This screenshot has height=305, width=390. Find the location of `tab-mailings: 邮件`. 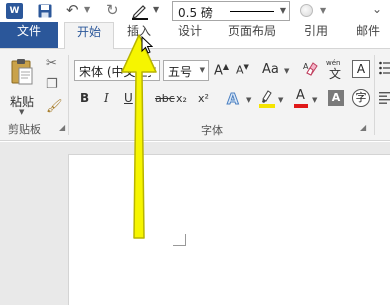

tab-mailings: 邮件 is located at coordinates (368, 35).